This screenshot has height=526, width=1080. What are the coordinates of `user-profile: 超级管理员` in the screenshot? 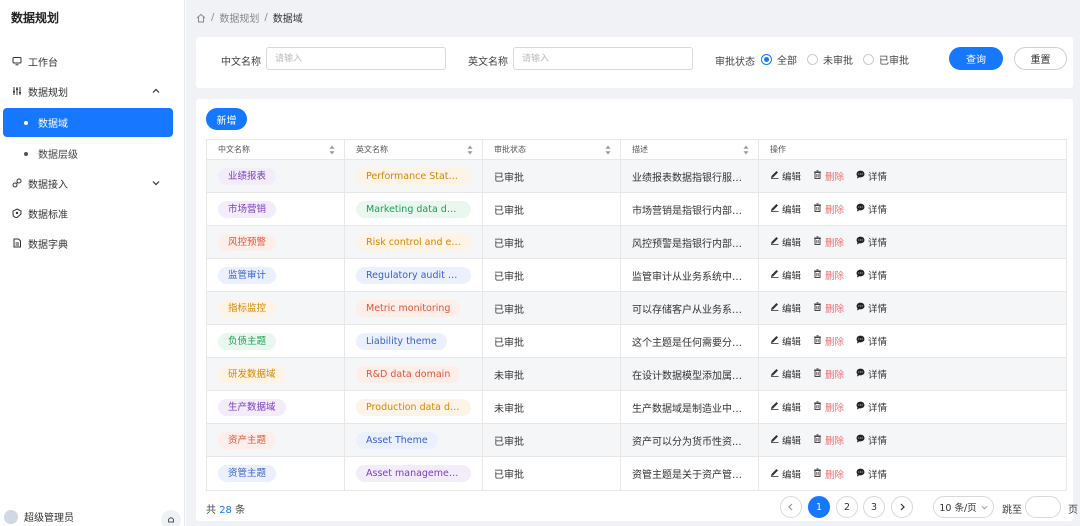 It's located at (39, 516).